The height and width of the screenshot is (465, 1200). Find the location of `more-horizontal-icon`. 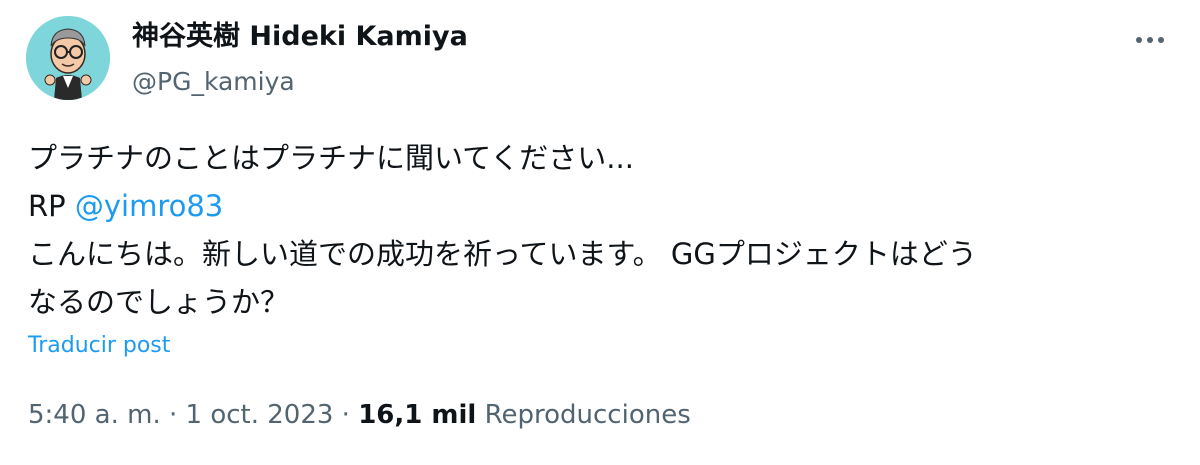

more-horizontal-icon is located at coordinates (1150, 40).